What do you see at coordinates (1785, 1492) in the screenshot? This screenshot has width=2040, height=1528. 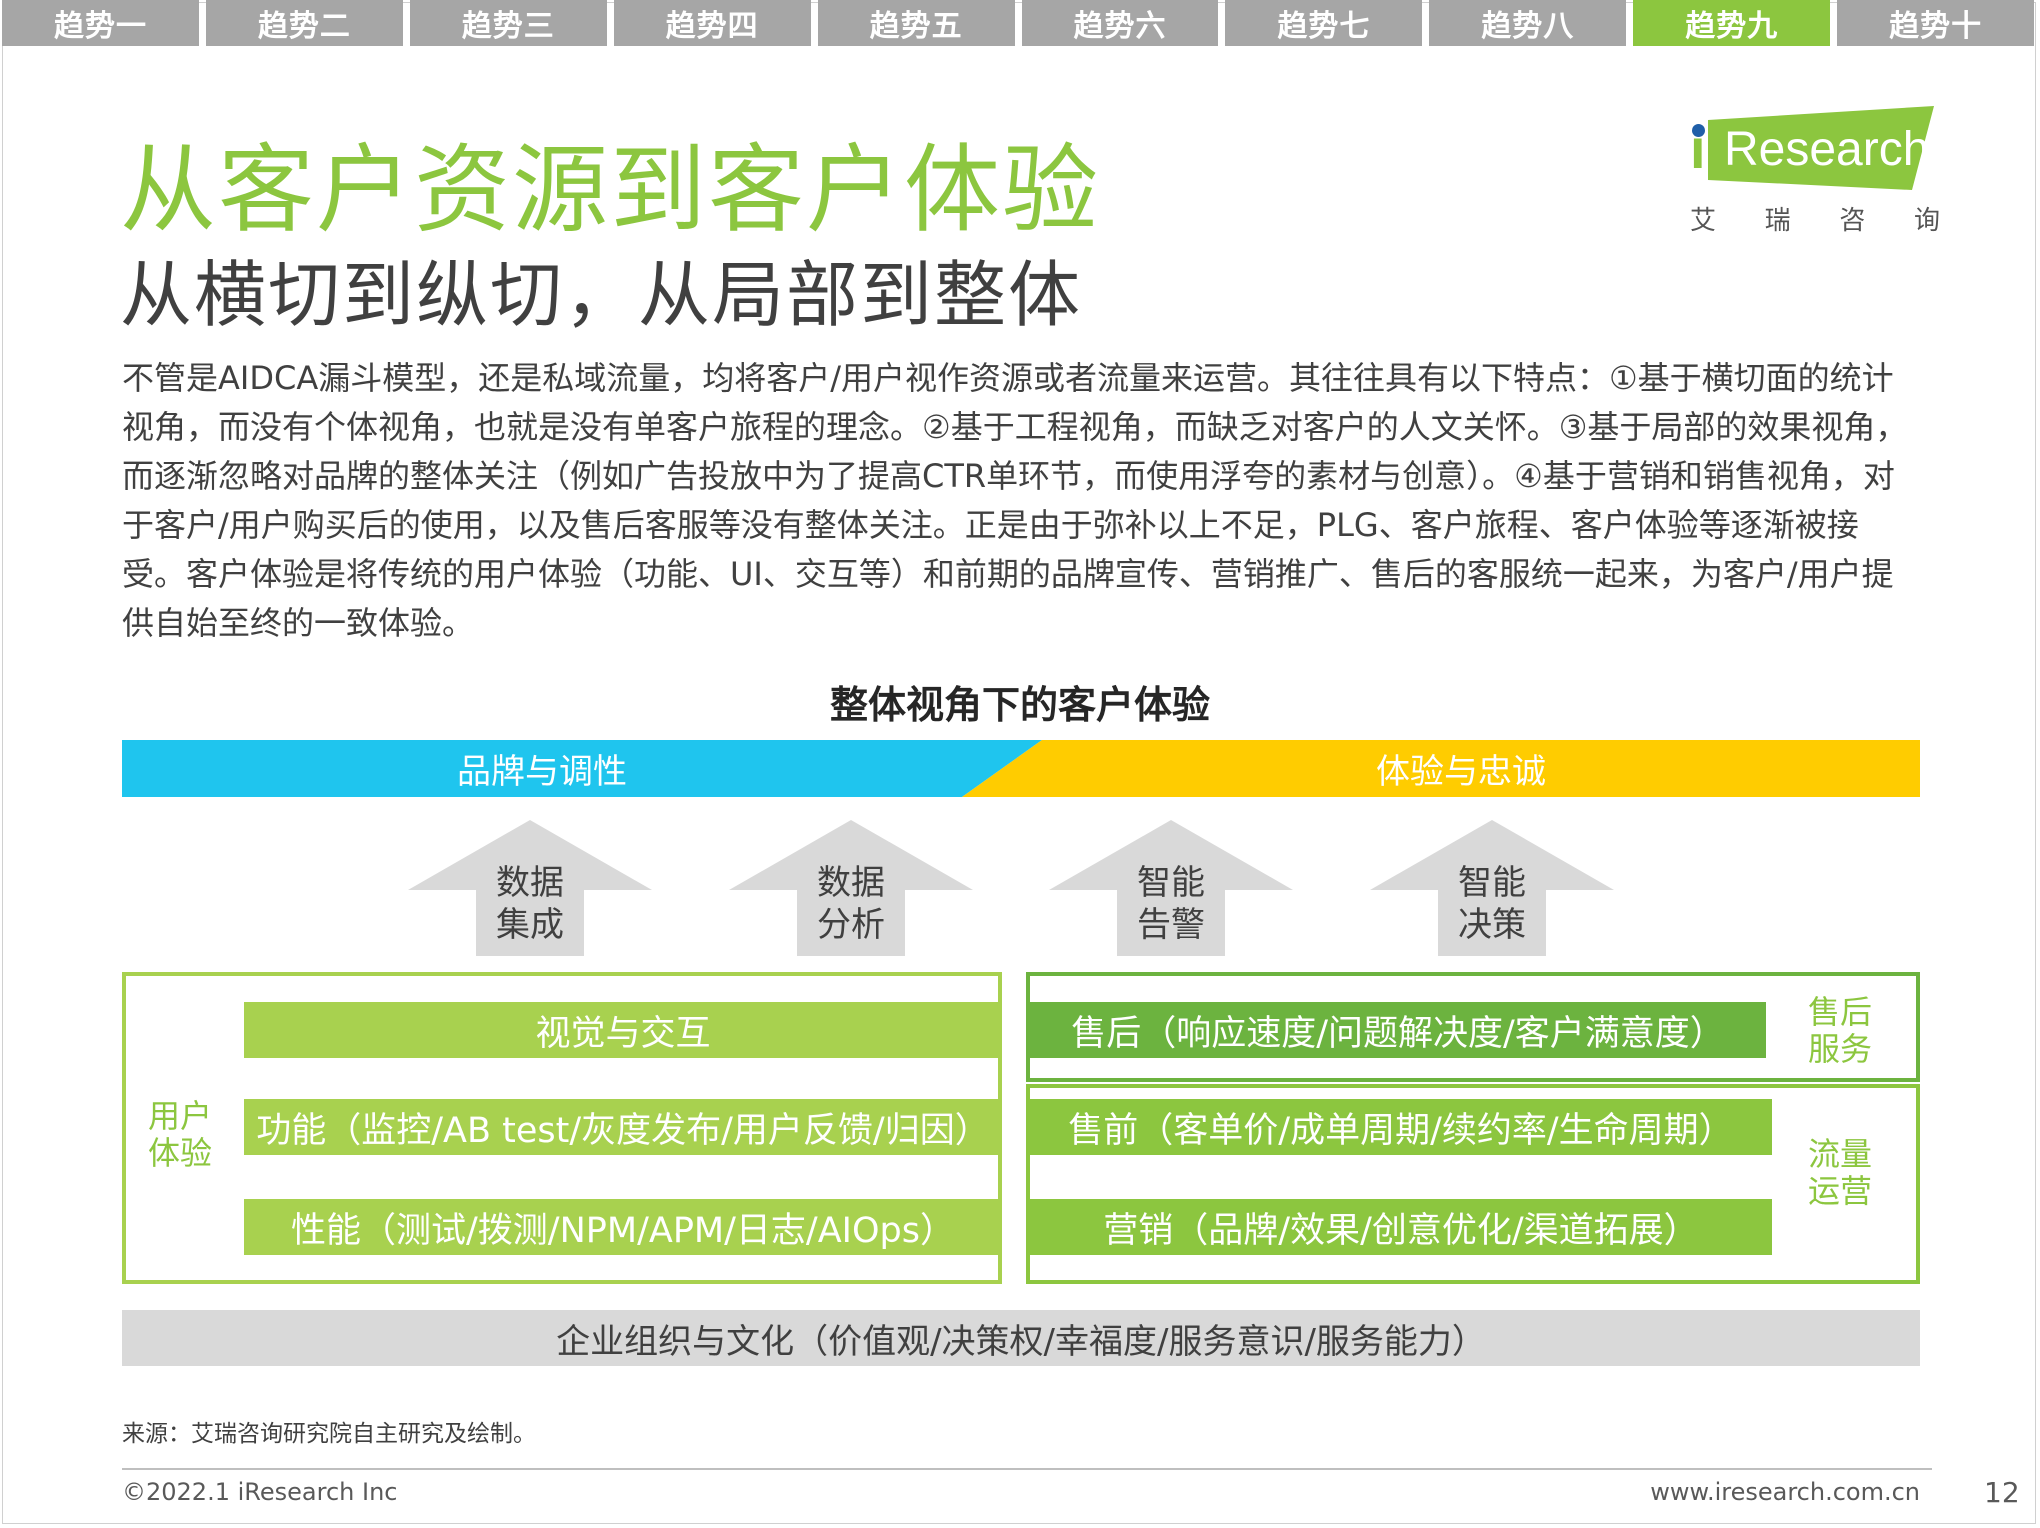 I see `website-link: www.iresearch.com.cn` at bounding box center [1785, 1492].